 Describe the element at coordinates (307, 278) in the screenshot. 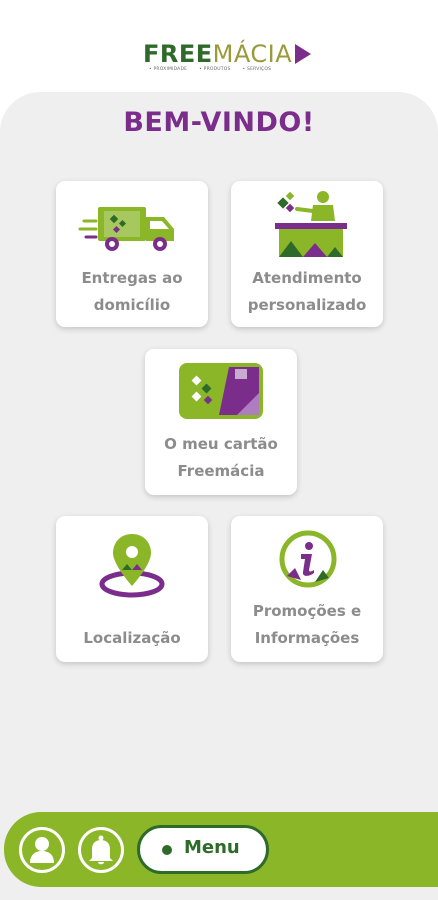

I see `card-label-line1: Atendimento` at that location.